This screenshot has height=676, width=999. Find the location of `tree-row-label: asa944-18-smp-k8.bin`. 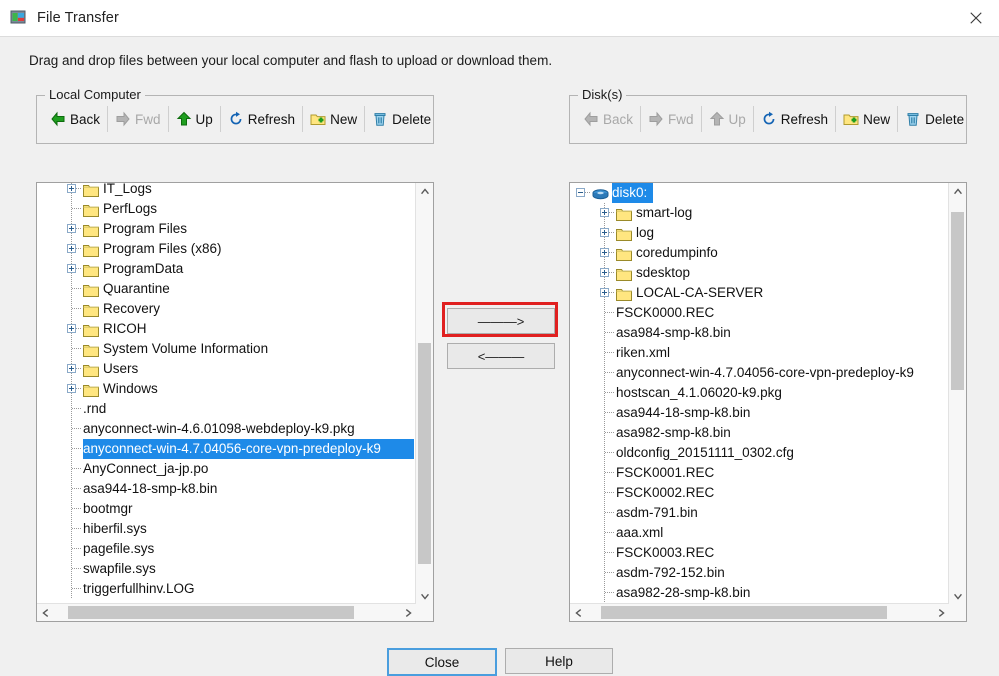

tree-row-label: asa944-18-smp-k8.bin is located at coordinates (150, 488).